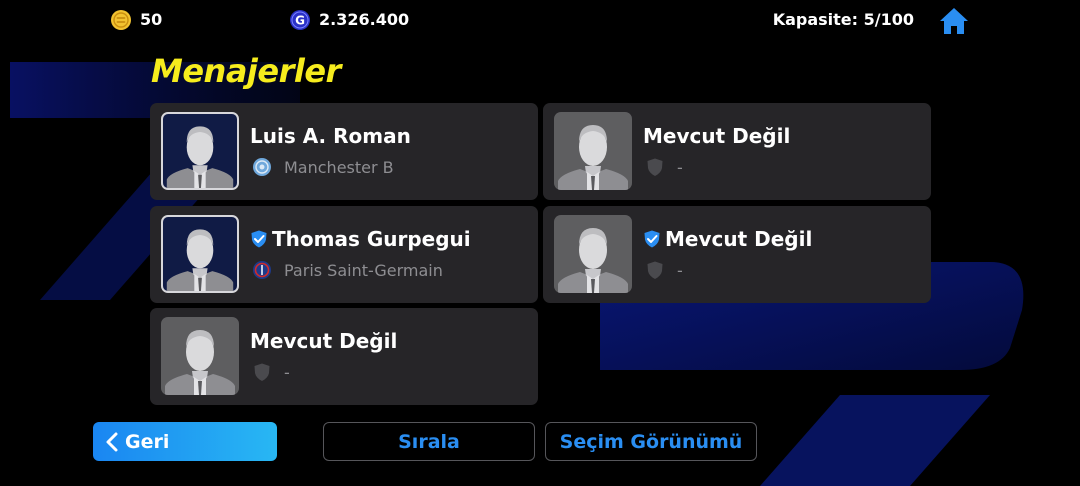 The image size is (1080, 486). I want to click on club-name: Paris Saint-Germain, so click(363, 270).